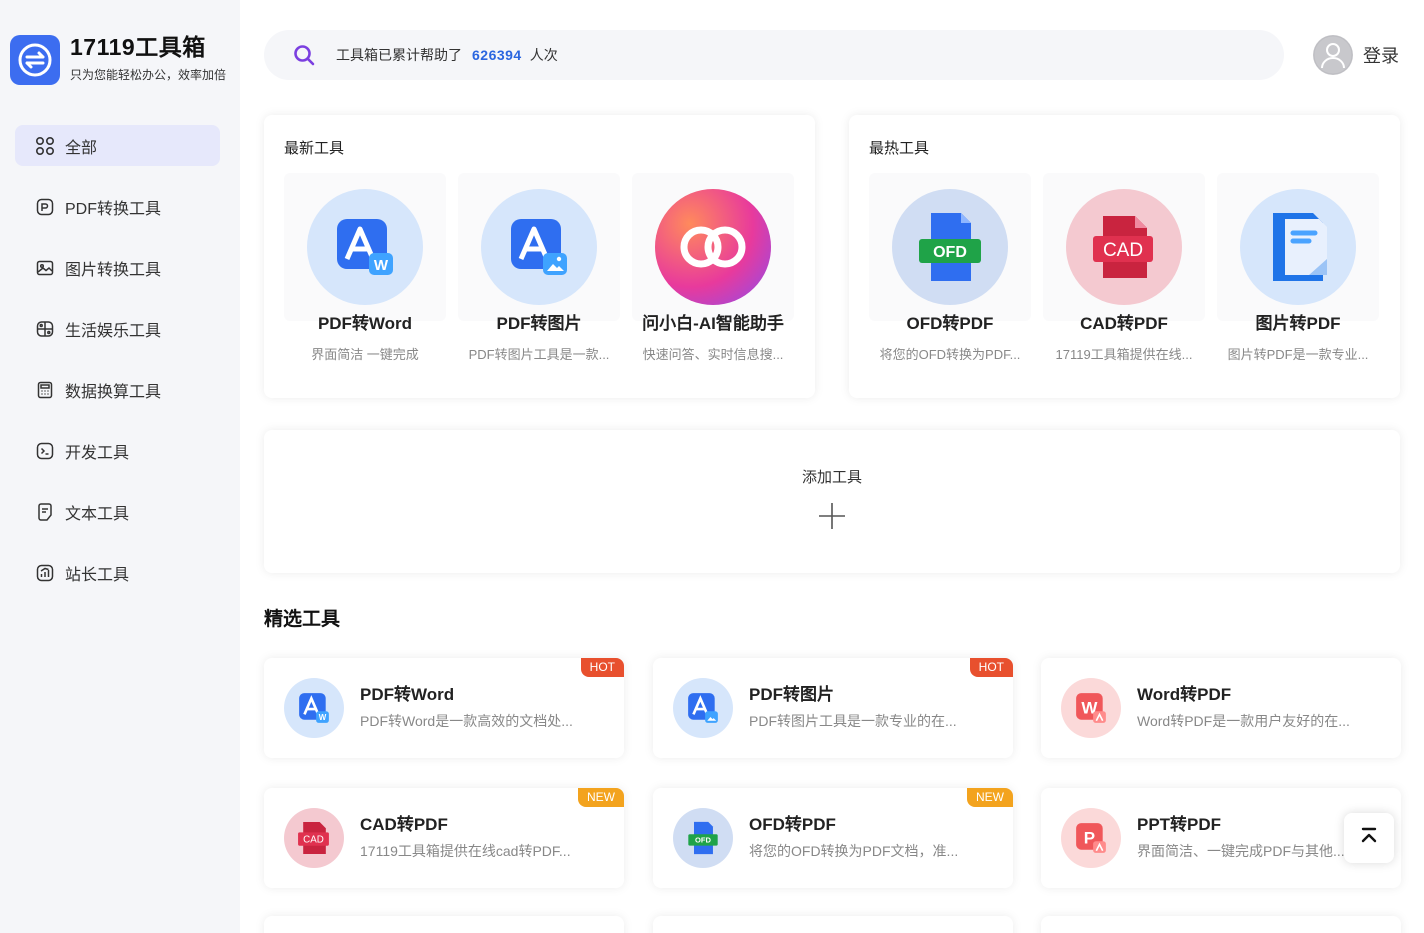  Describe the element at coordinates (791, 694) in the screenshot. I see `featured-name: PDF转图片` at that location.